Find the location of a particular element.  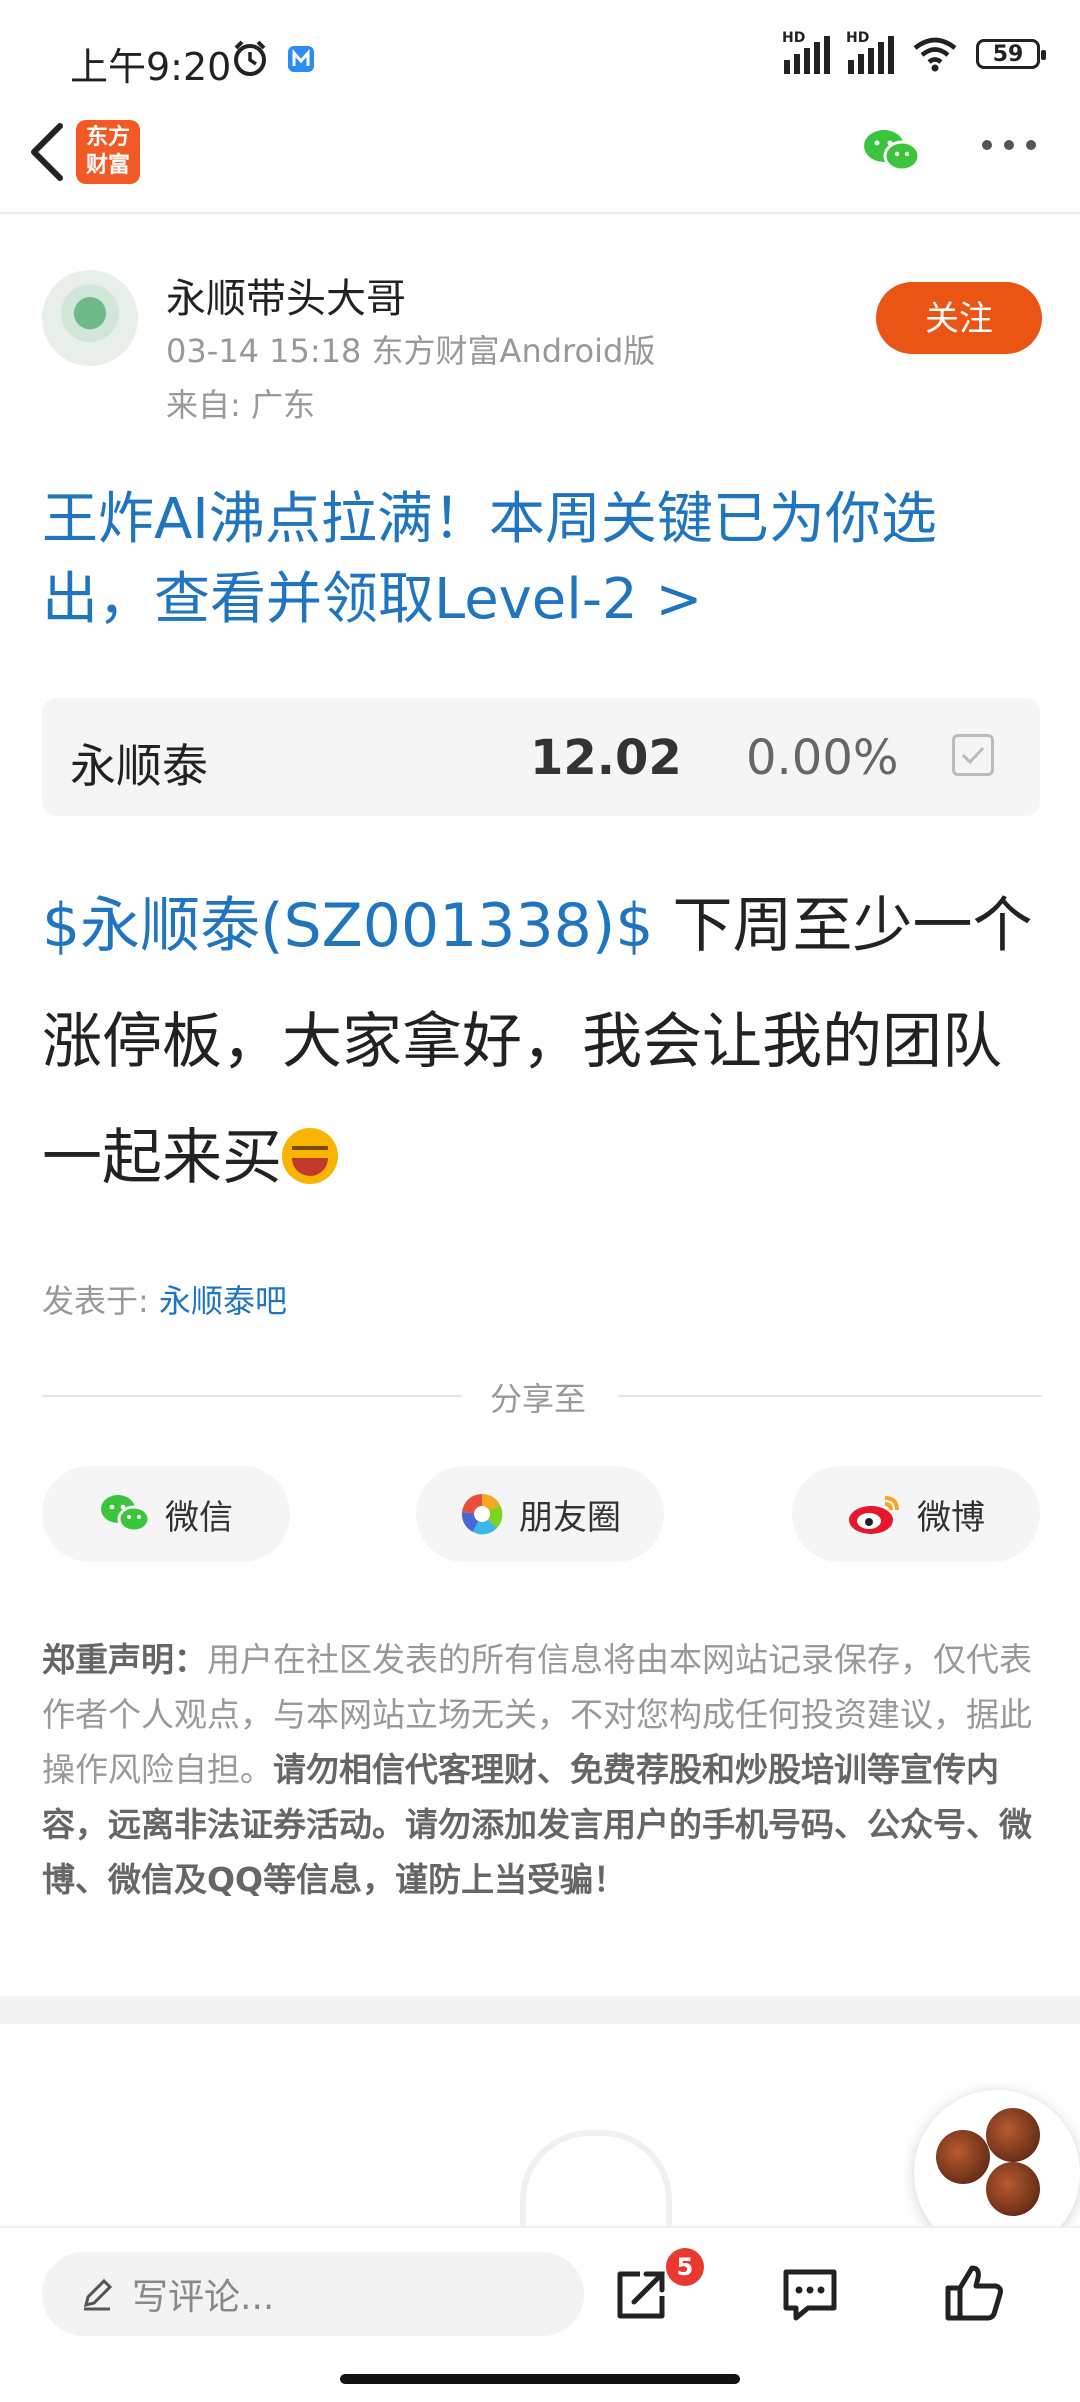

post-location: 来自: 广东 is located at coordinates (240, 405).